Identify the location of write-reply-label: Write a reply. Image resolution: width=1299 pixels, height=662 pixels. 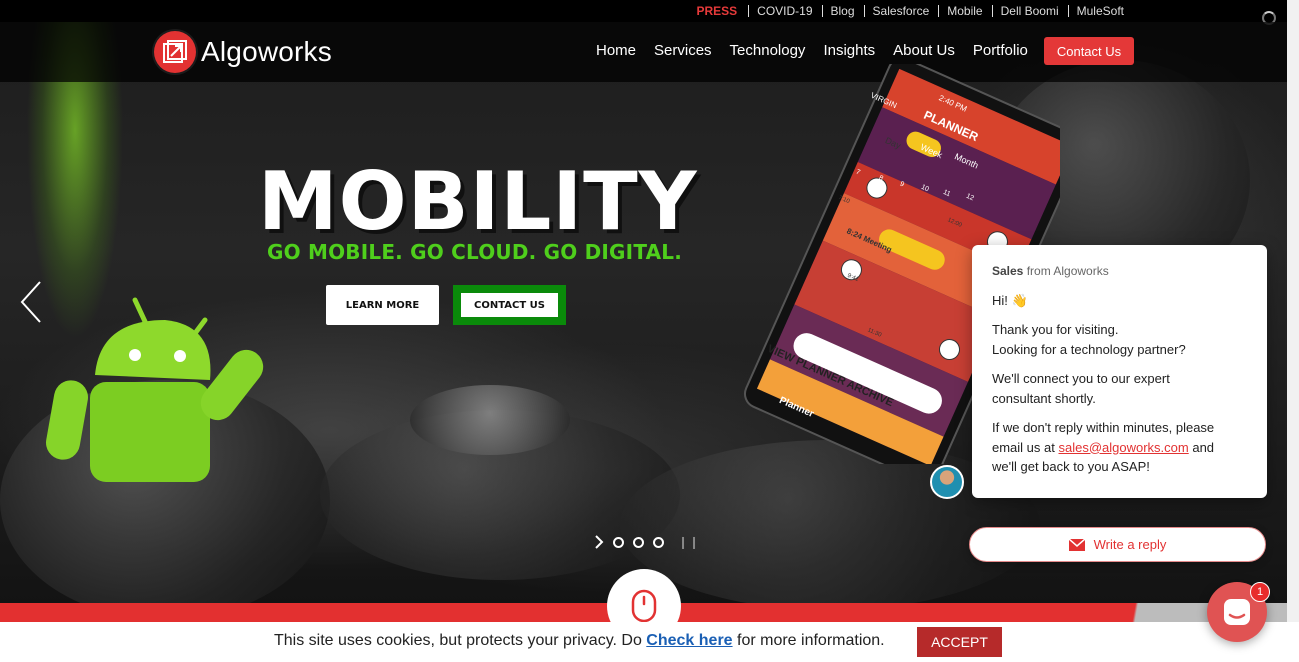
(1130, 544).